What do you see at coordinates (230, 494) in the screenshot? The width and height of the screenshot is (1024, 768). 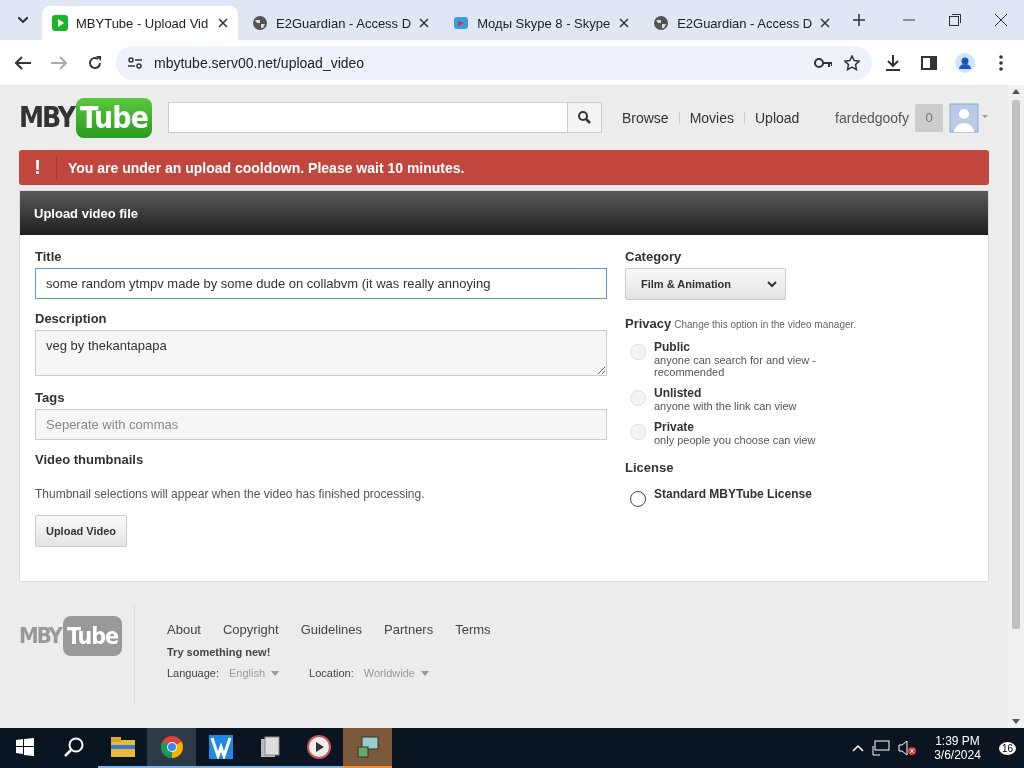 I see `thumbnail-note: Thumbnail selections will appear when the video has finished processing.` at bounding box center [230, 494].